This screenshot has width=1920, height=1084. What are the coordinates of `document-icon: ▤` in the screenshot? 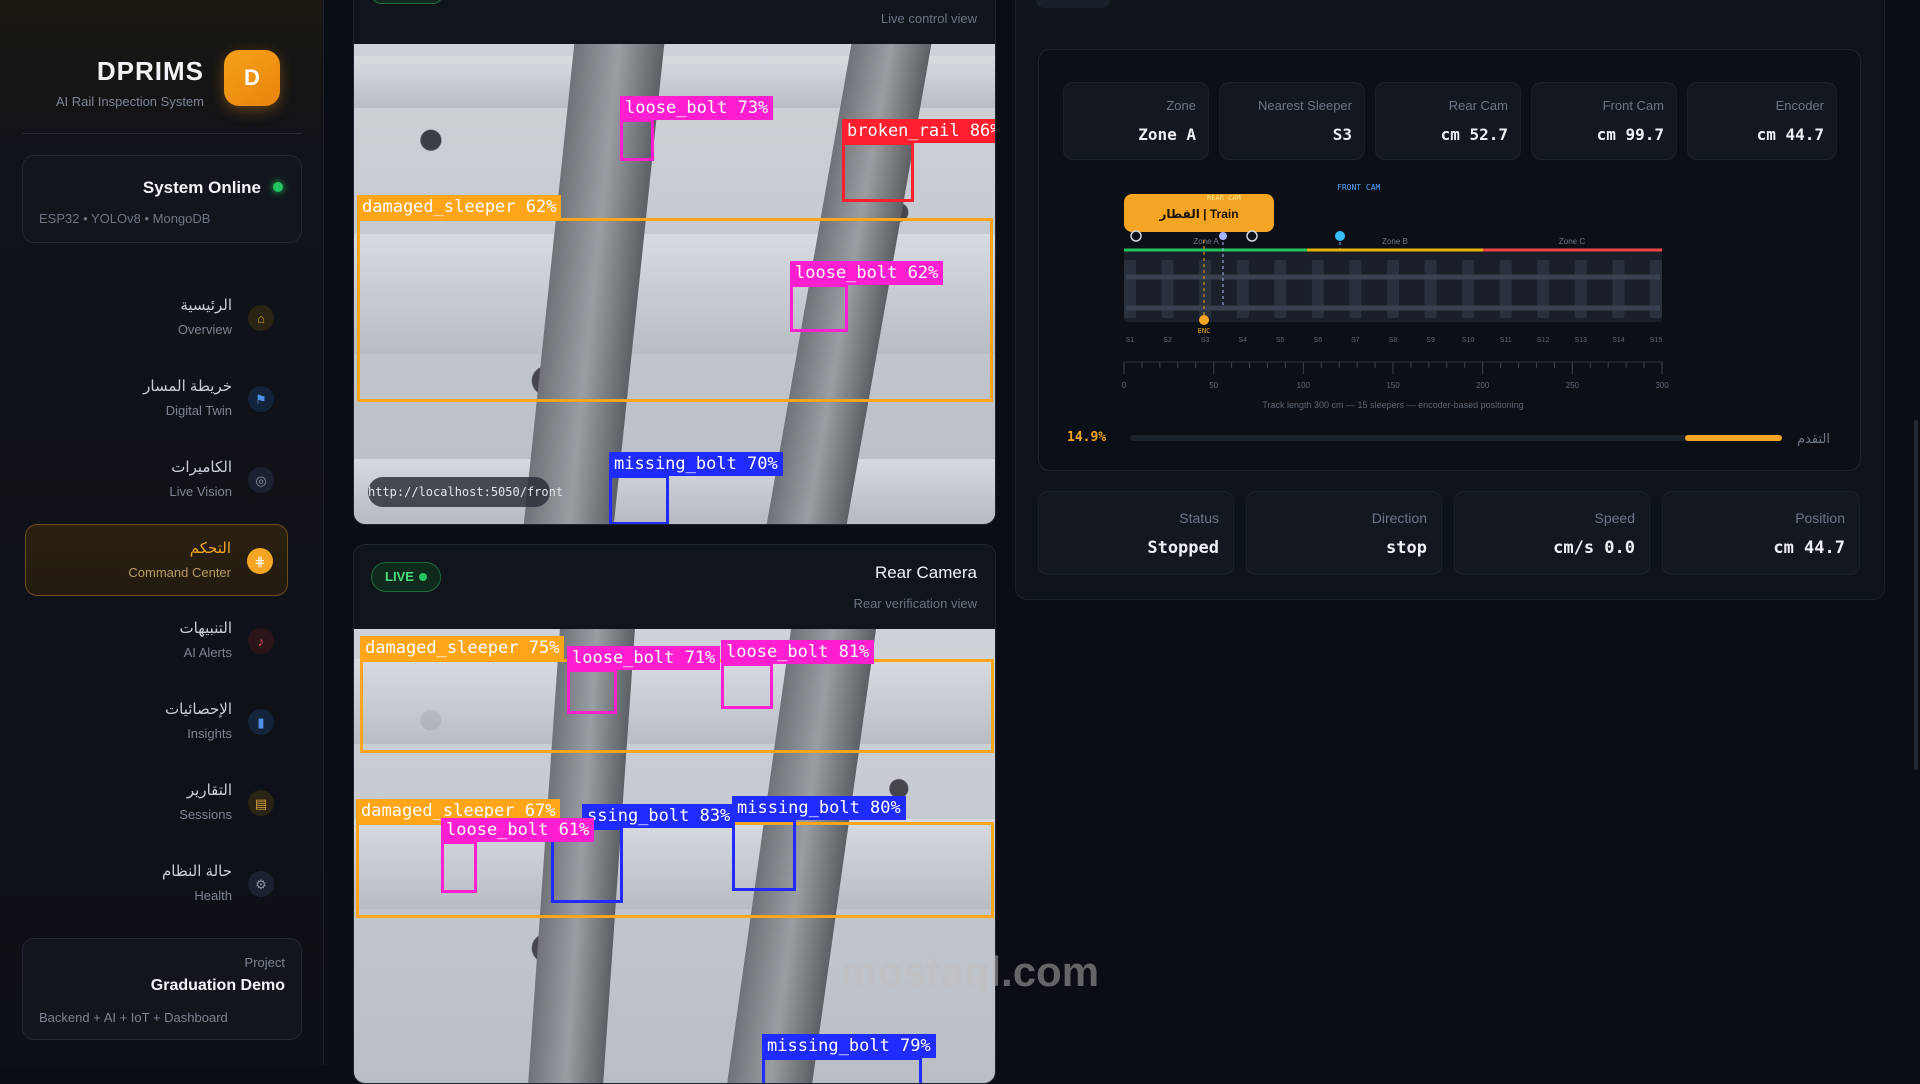 It's located at (261, 803).